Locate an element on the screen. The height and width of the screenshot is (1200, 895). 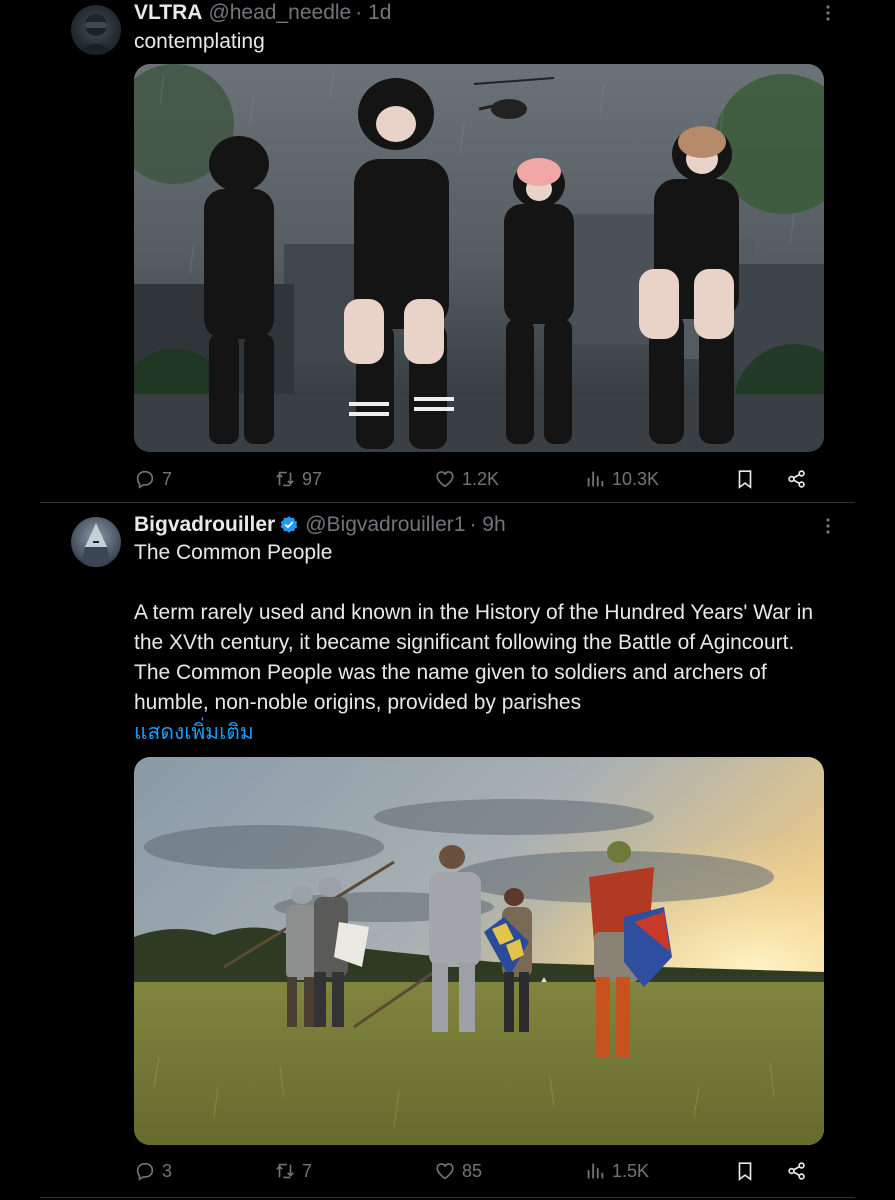
verified-badge-icon is located at coordinates (289, 524).